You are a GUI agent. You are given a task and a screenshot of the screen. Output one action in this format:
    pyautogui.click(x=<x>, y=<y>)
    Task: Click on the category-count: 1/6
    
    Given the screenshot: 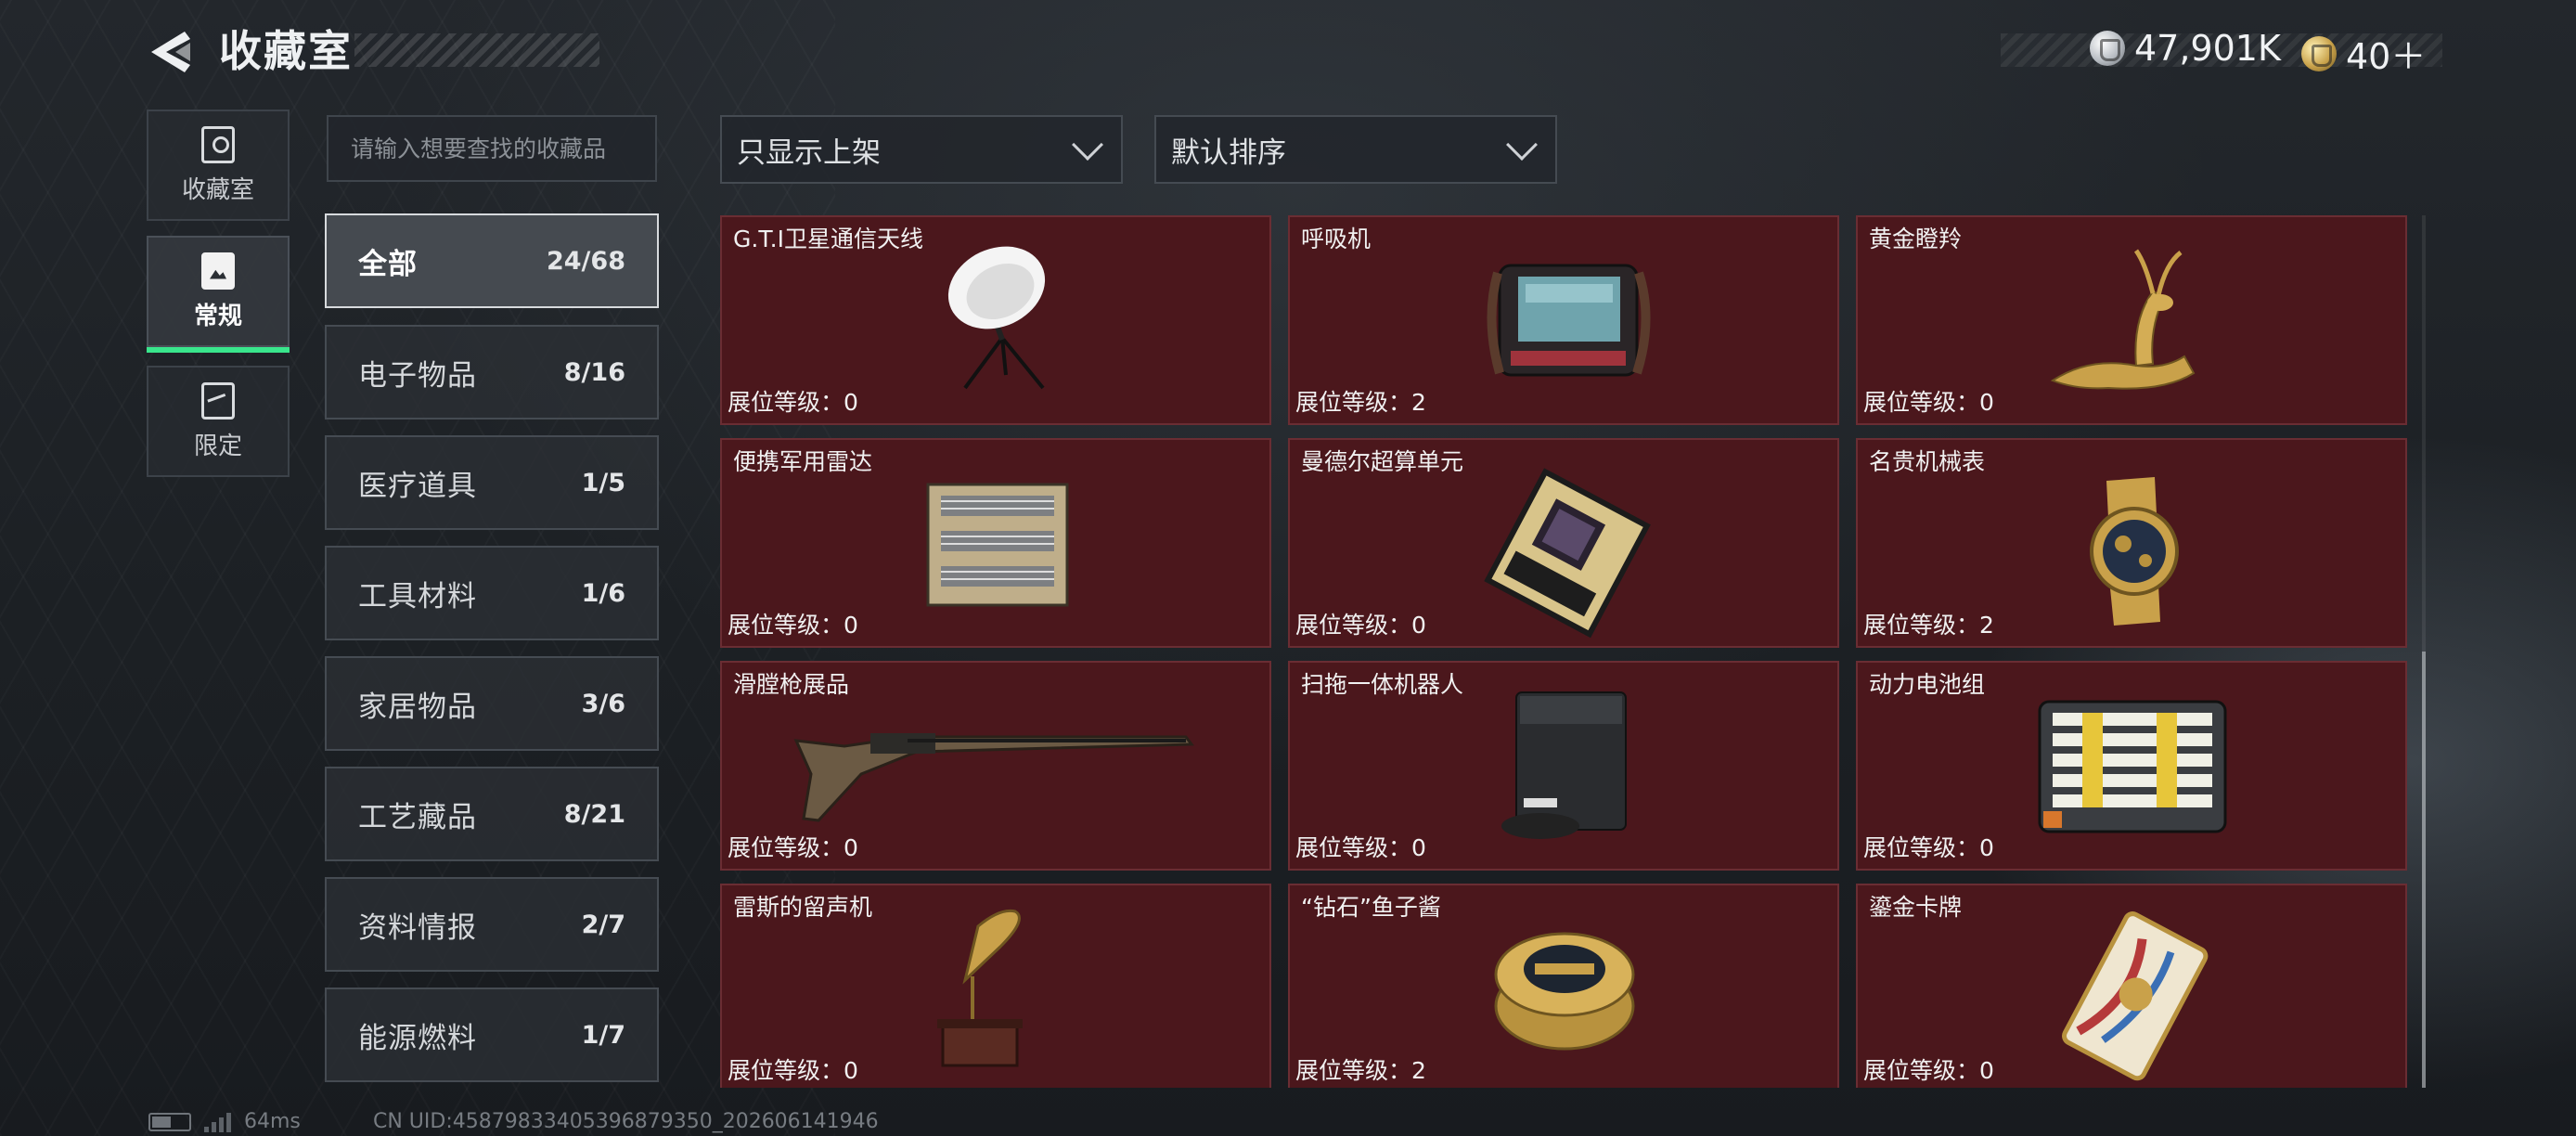 What is the action you would take?
    pyautogui.click(x=603, y=593)
    